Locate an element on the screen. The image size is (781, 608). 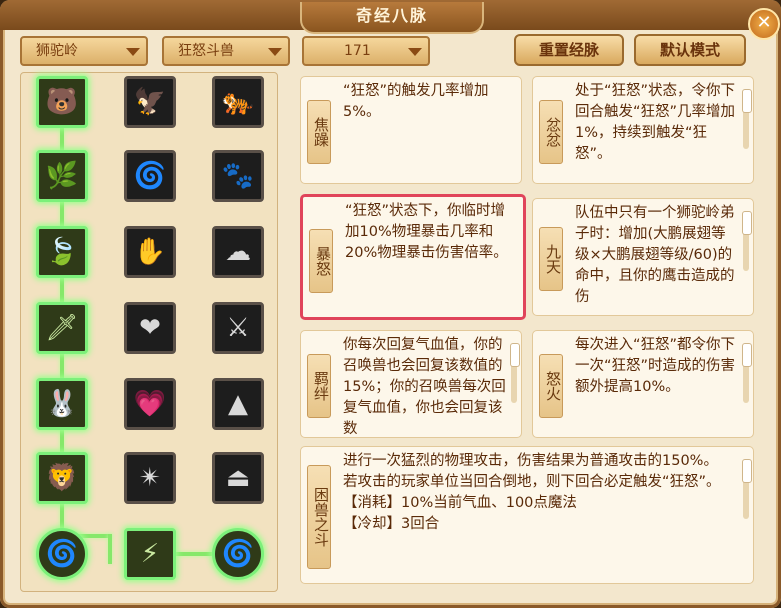
talent-icon: 🐾 is located at coordinates (238, 176).